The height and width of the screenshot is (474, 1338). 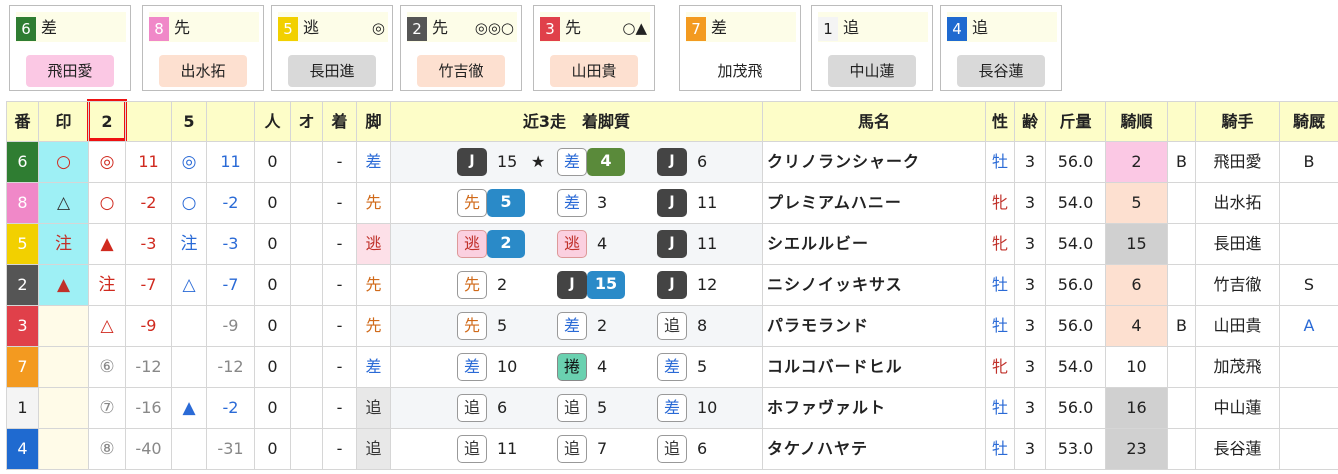 I want to click on finish-cell: -, so click(x=339, y=243).